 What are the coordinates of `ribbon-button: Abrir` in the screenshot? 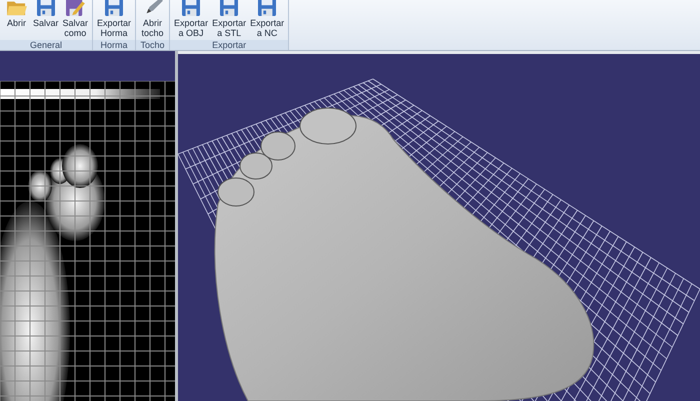 It's located at (16, 14).